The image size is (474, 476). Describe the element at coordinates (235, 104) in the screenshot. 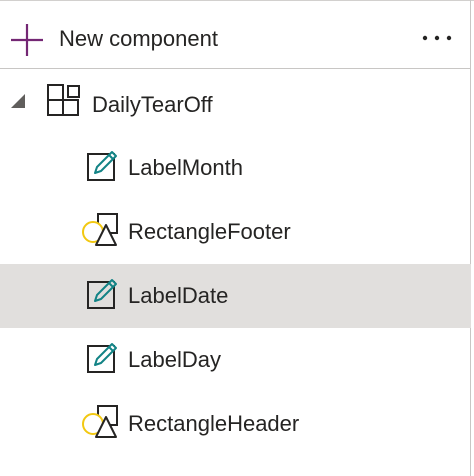

I see `tree-item-dailytearoff: DailyTearOff` at that location.